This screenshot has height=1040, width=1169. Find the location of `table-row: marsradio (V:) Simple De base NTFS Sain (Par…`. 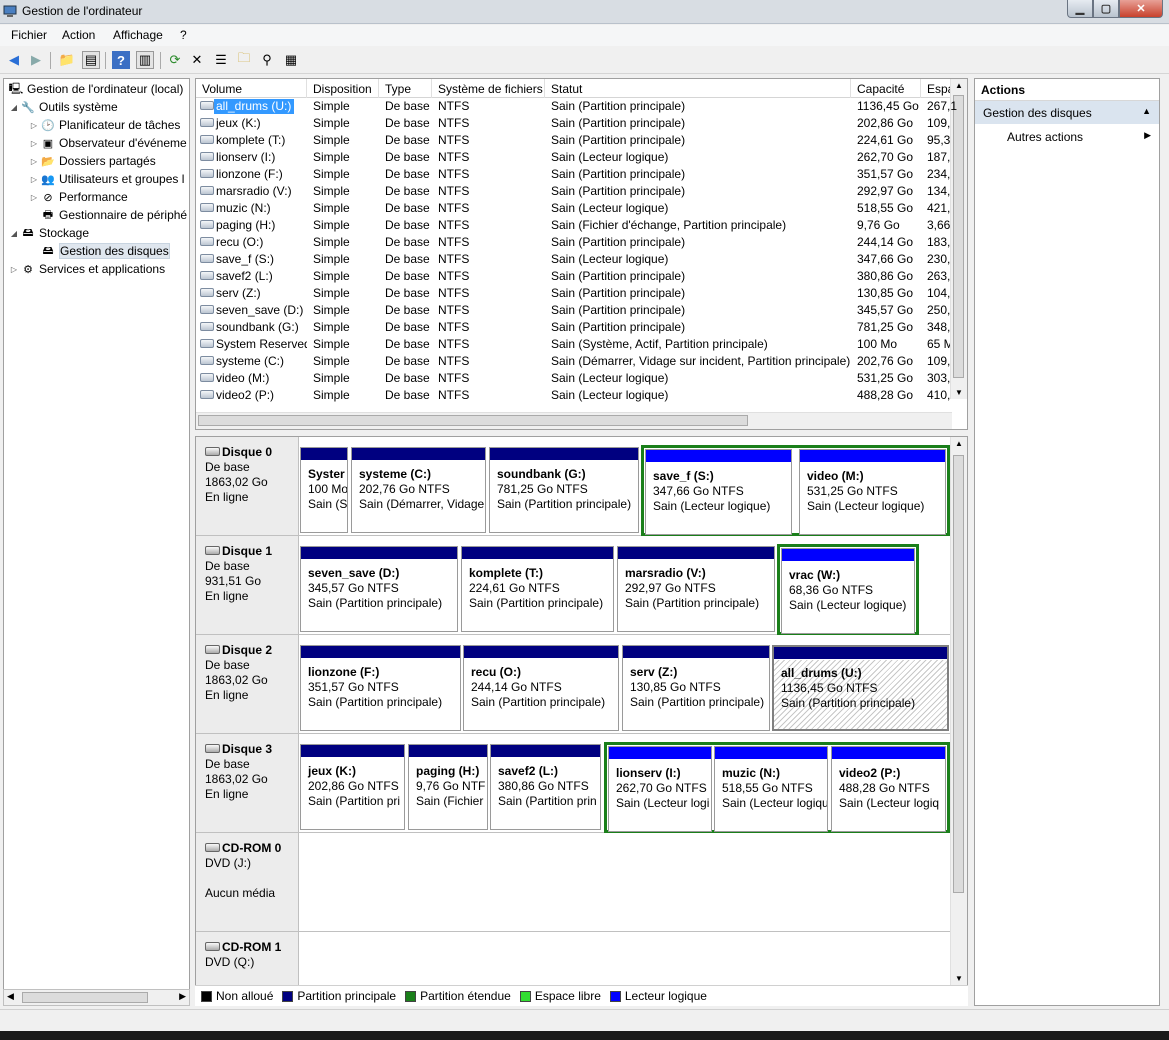

table-row: marsradio (V:) Simple De base NTFS Sain (Par… is located at coordinates (581, 191).